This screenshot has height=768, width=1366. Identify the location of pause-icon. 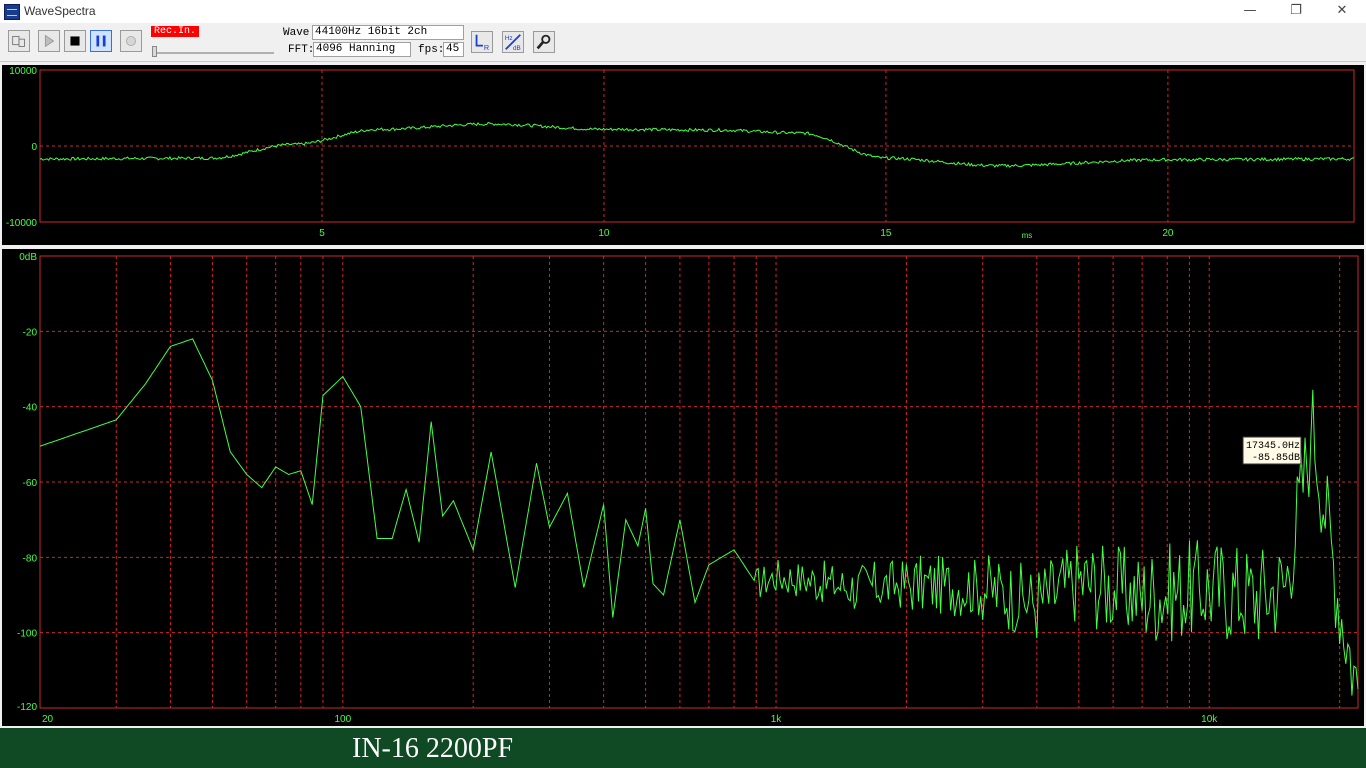
(101, 41).